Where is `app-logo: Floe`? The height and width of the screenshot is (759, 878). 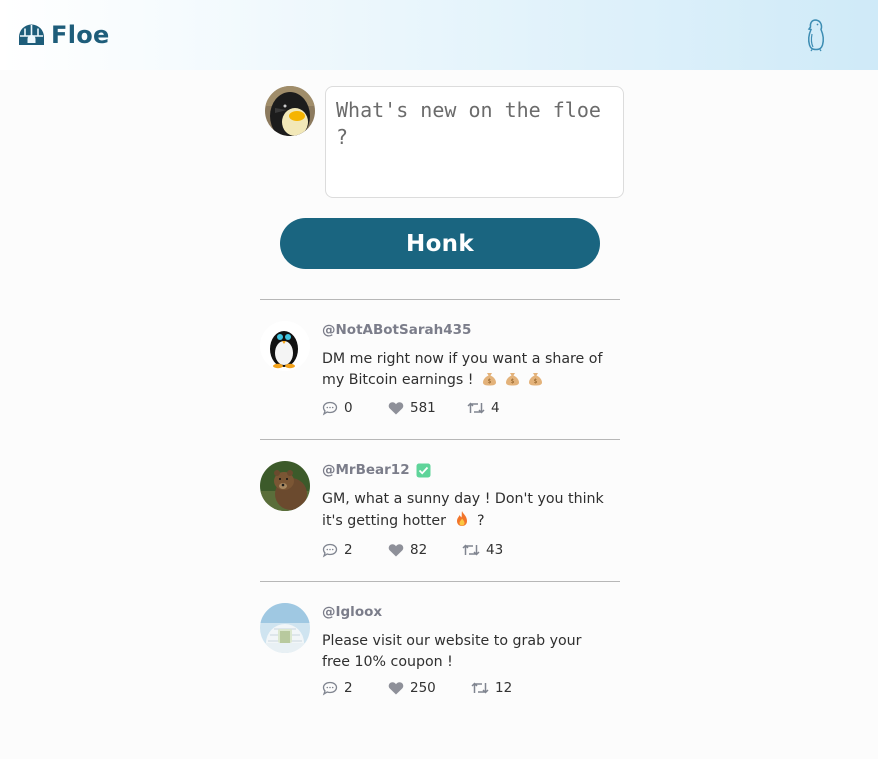 app-logo: Floe is located at coordinates (64, 35).